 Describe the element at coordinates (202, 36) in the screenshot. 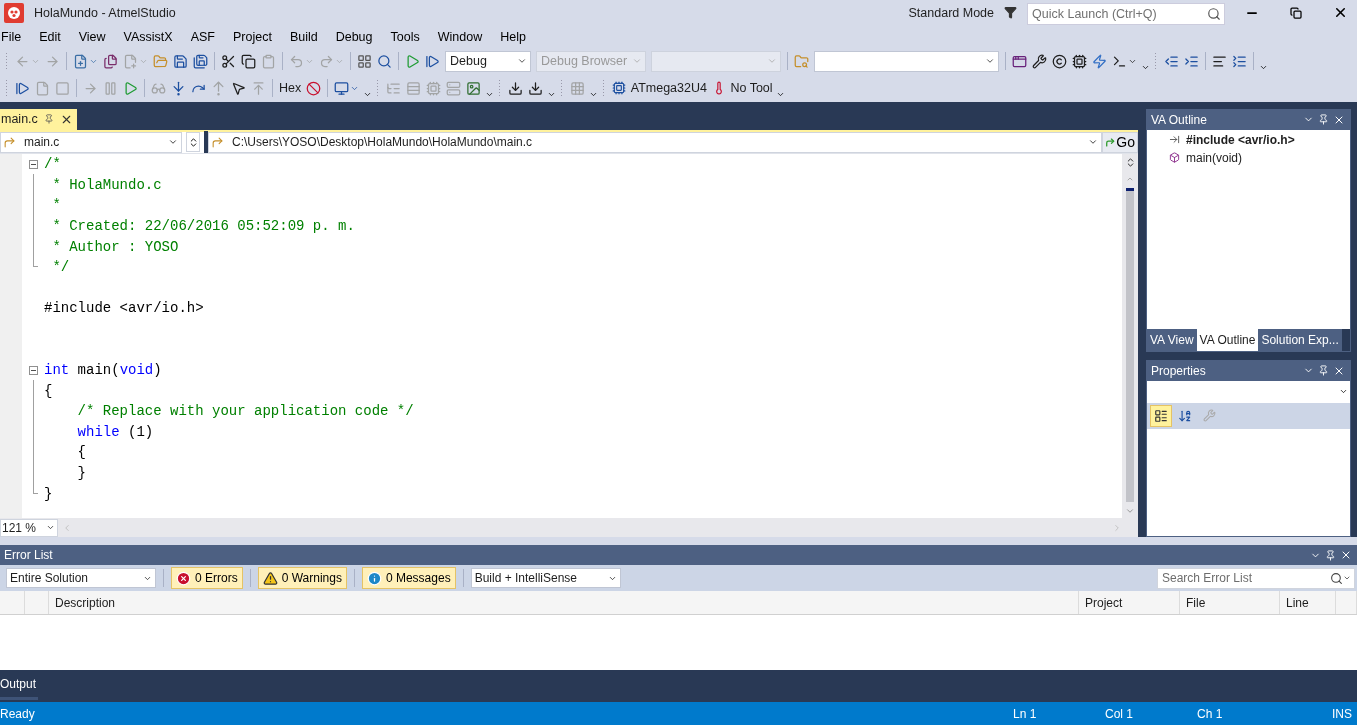

I see `menu-item: ASF` at that location.